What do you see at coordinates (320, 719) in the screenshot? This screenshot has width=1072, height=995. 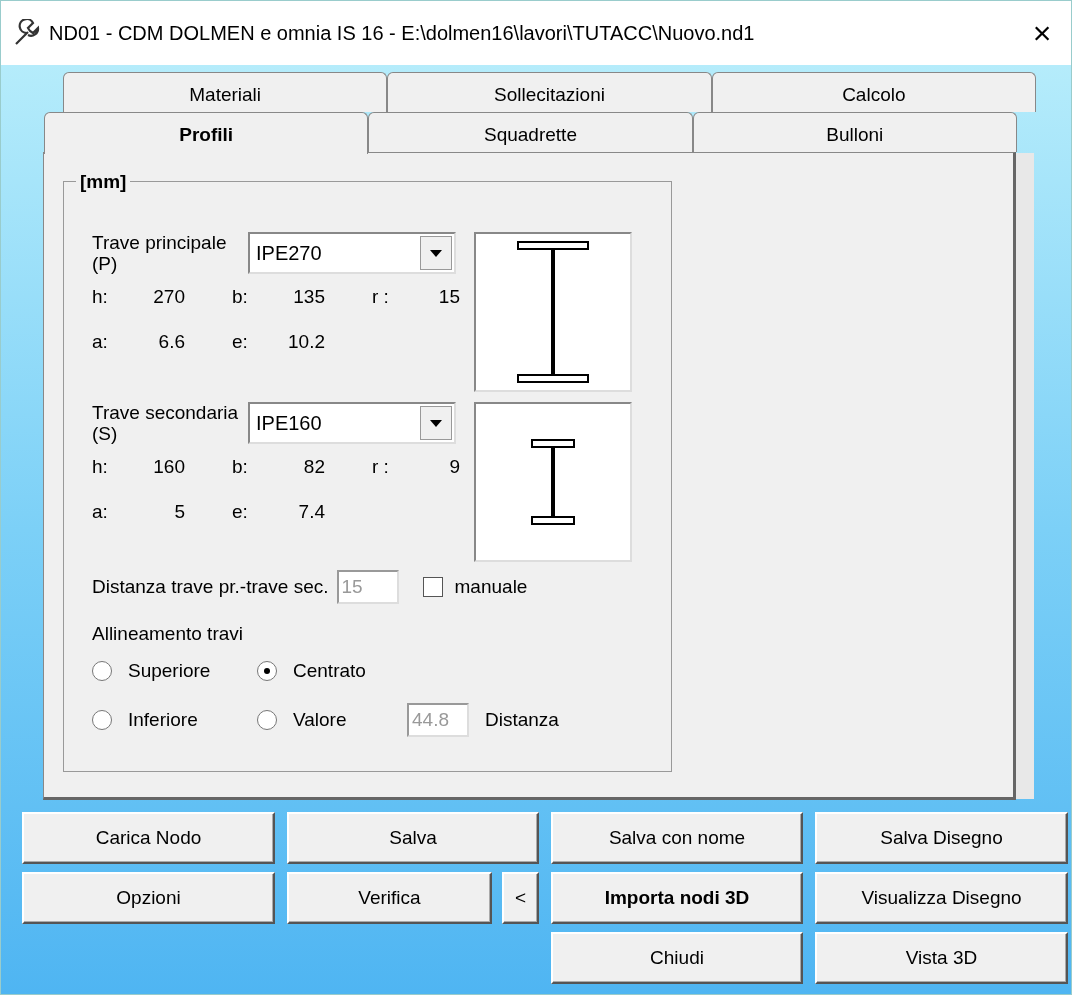 I see `radio-label: Valore` at bounding box center [320, 719].